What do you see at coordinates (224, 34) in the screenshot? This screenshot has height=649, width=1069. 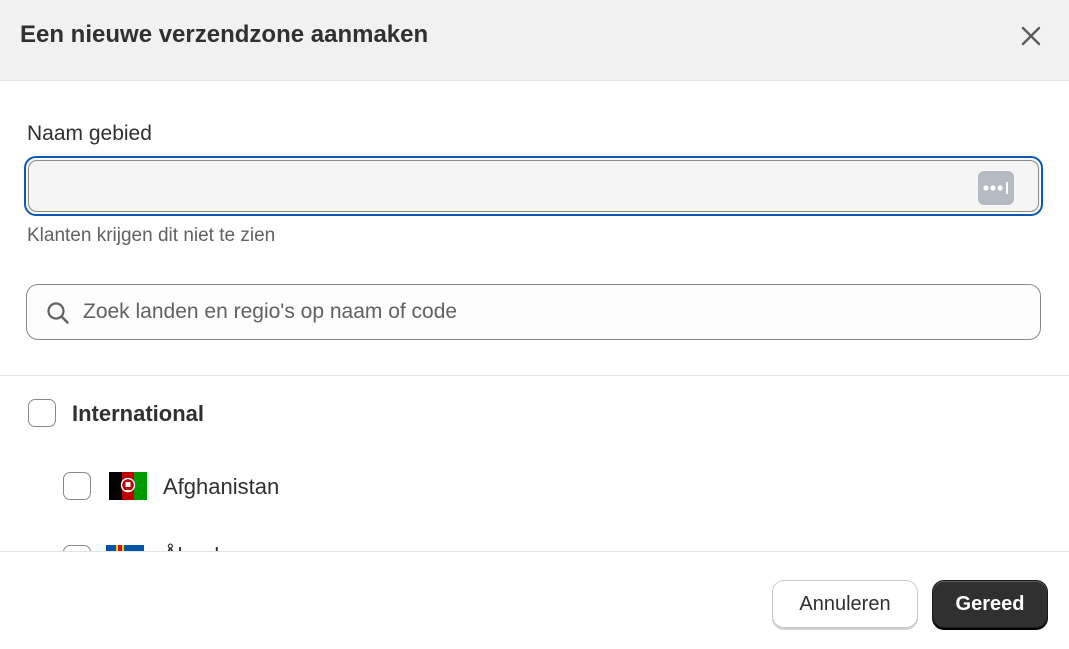 I see `modal-title: Een nieuwe verzendzone aanmaken` at bounding box center [224, 34].